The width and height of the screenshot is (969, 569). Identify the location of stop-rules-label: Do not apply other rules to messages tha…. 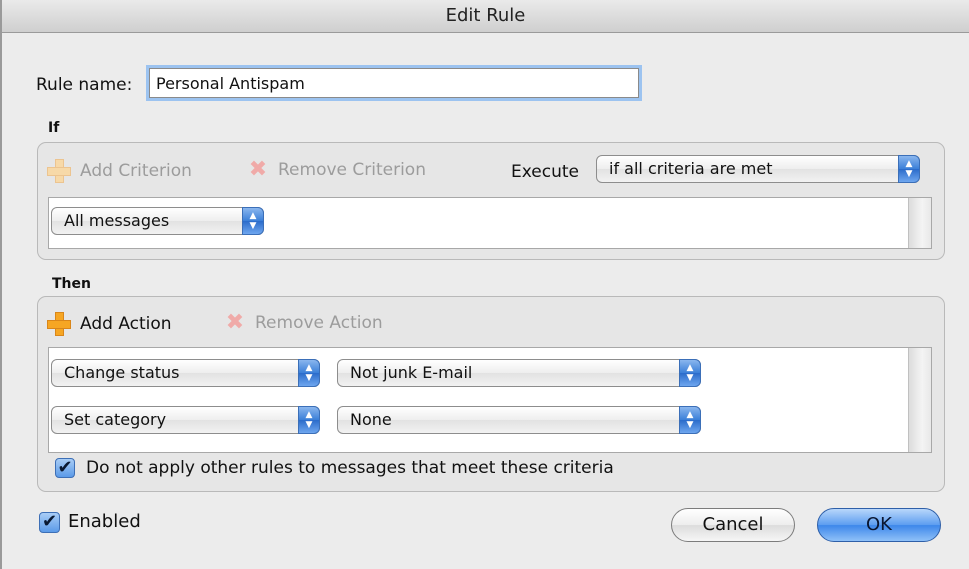
(350, 468).